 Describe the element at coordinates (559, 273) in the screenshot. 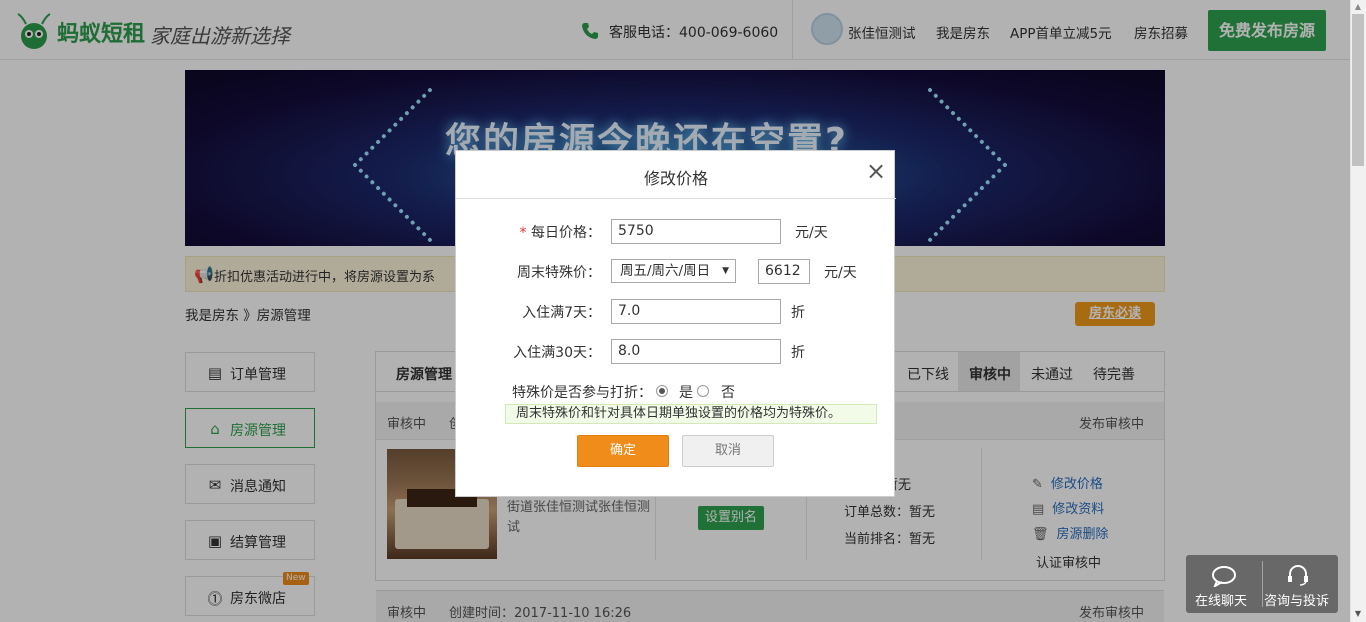

I see `weekend-price-label: 周末特殊价：` at that location.